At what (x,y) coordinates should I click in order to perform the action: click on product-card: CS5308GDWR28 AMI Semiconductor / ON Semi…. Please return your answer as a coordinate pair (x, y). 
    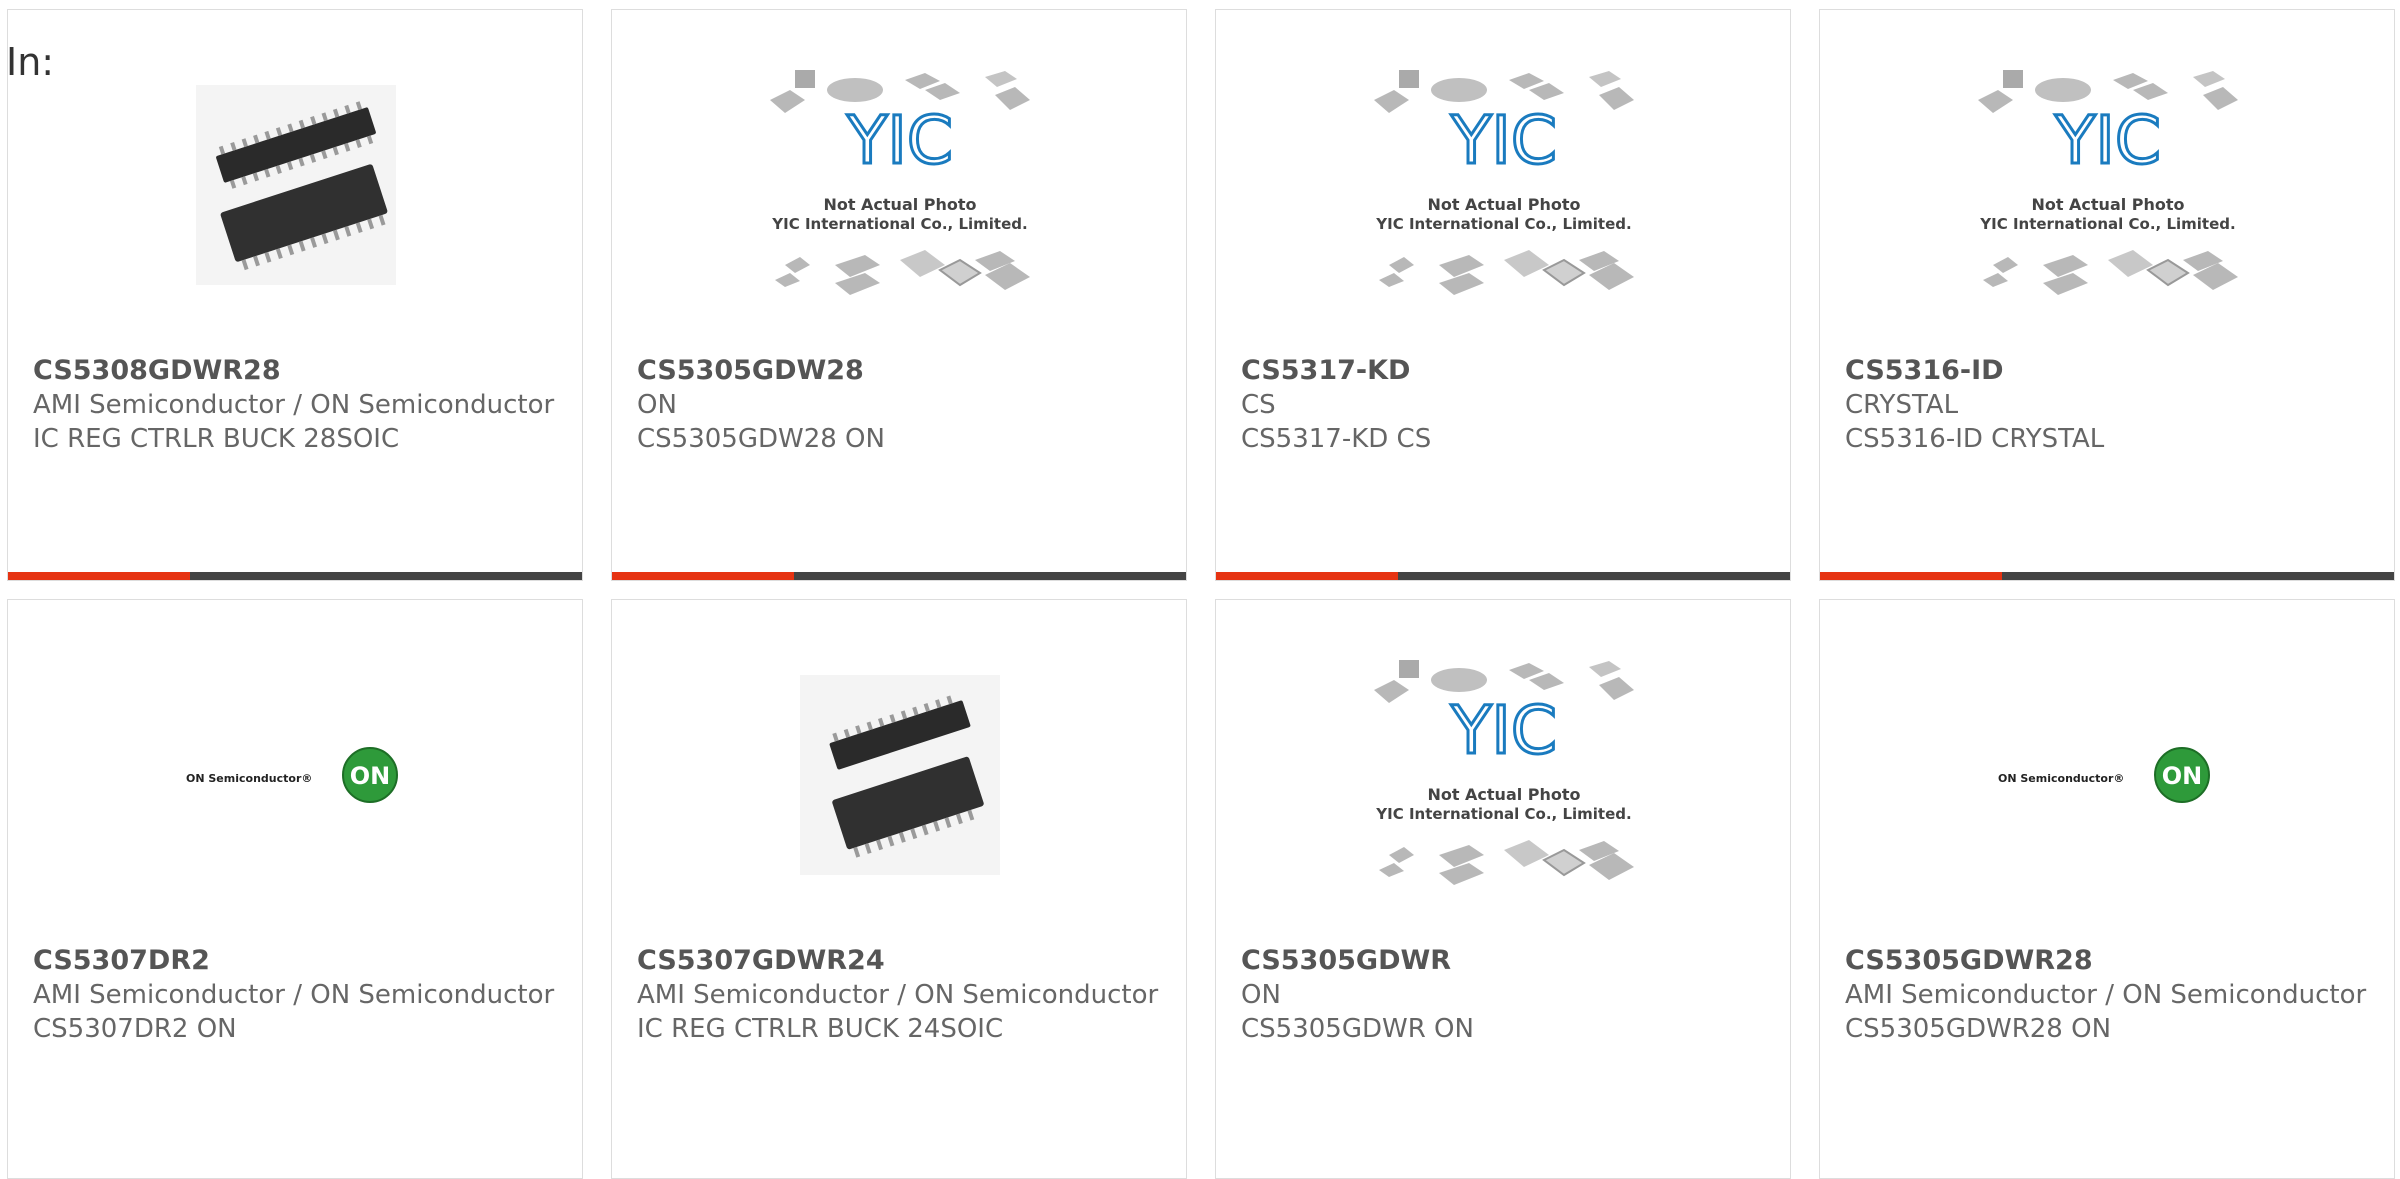
    Looking at the image, I should click on (295, 295).